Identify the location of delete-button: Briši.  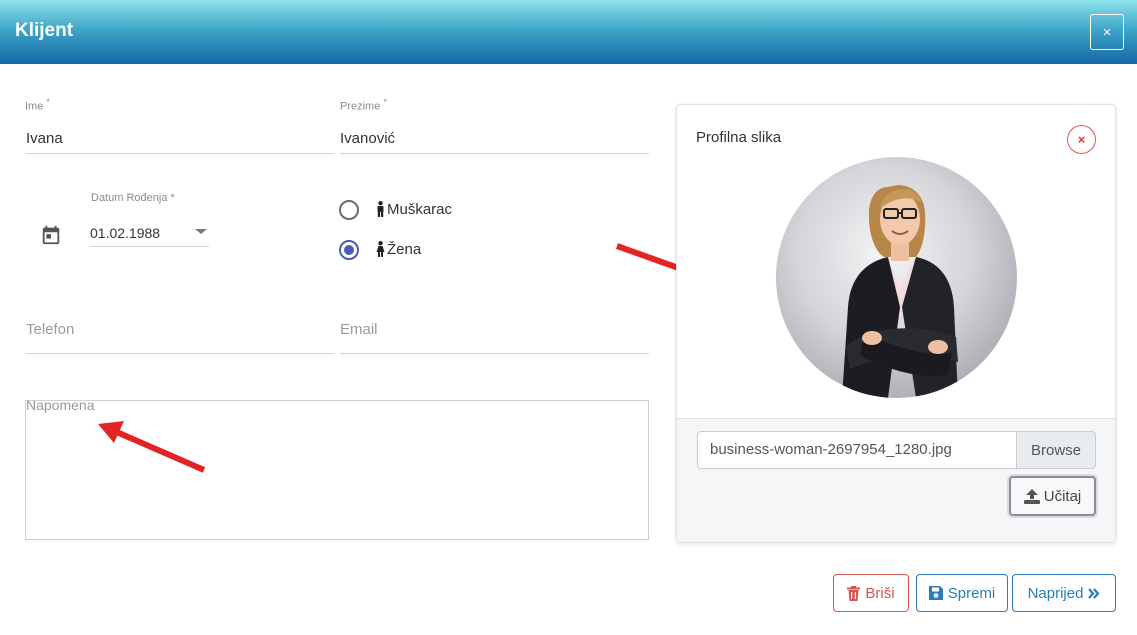
(871, 593).